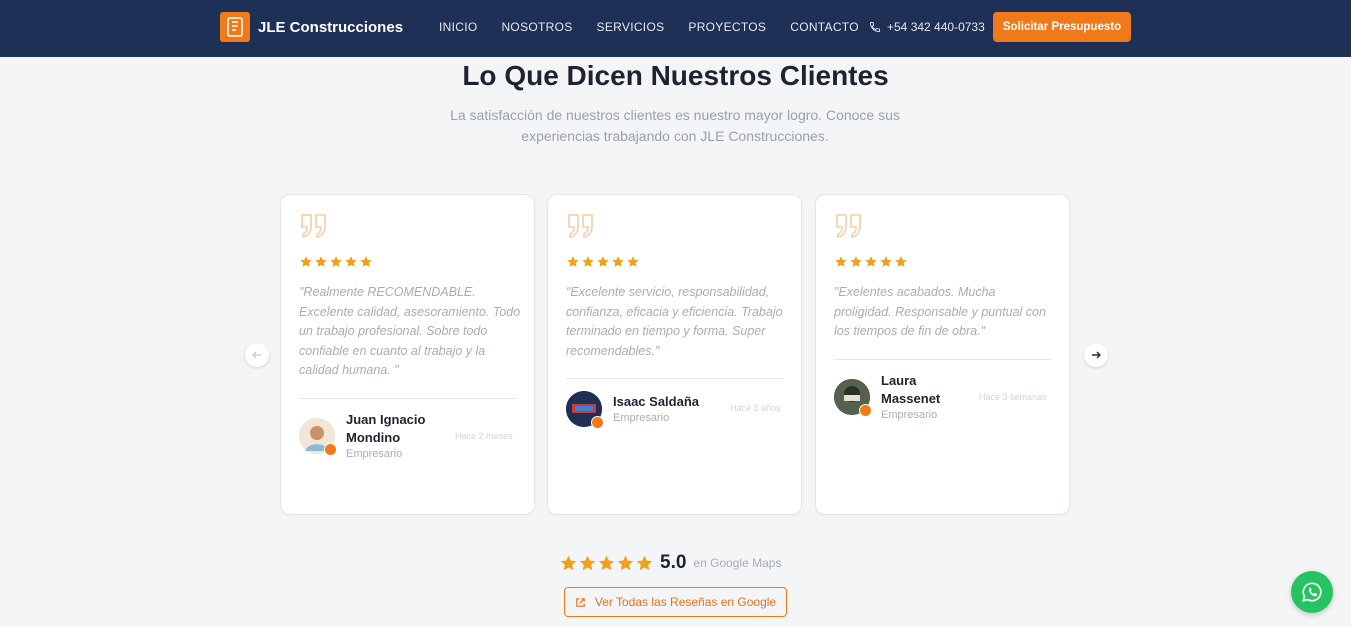 The image size is (1351, 627). What do you see at coordinates (235, 27) in the screenshot?
I see `logo-icon` at bounding box center [235, 27].